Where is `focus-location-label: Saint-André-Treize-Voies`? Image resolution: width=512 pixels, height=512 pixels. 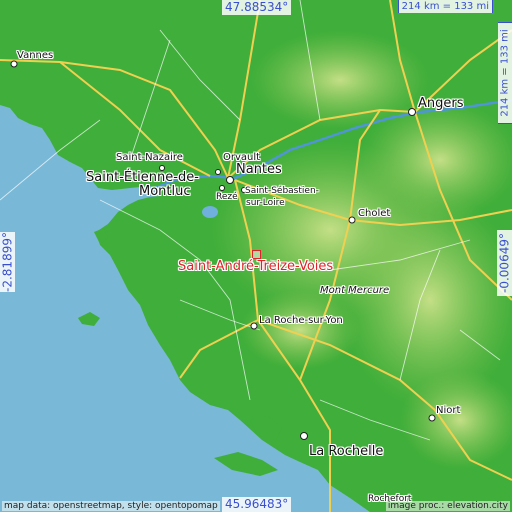 focus-location-label: Saint-André-Treize-Voies is located at coordinates (255, 266).